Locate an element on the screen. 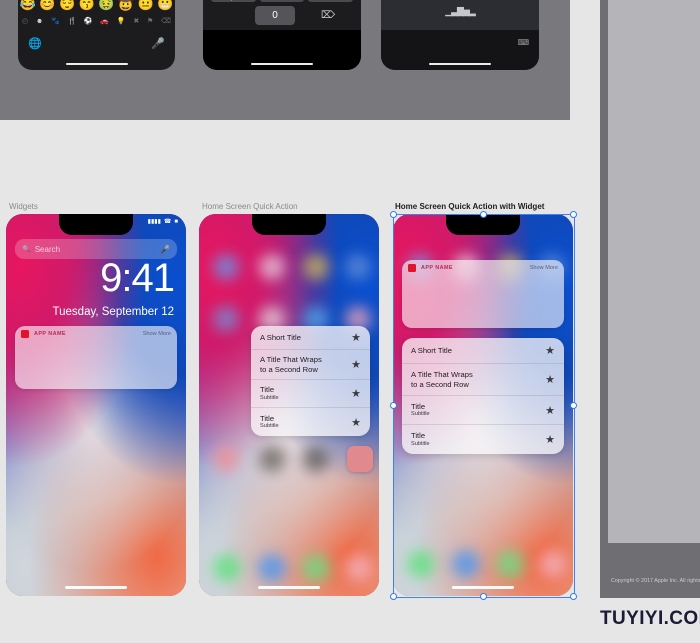 This screenshot has width=700, height=643. keypad-fragment: PQRS TUV WXYZ 0 ⌦ is located at coordinates (282, 35).